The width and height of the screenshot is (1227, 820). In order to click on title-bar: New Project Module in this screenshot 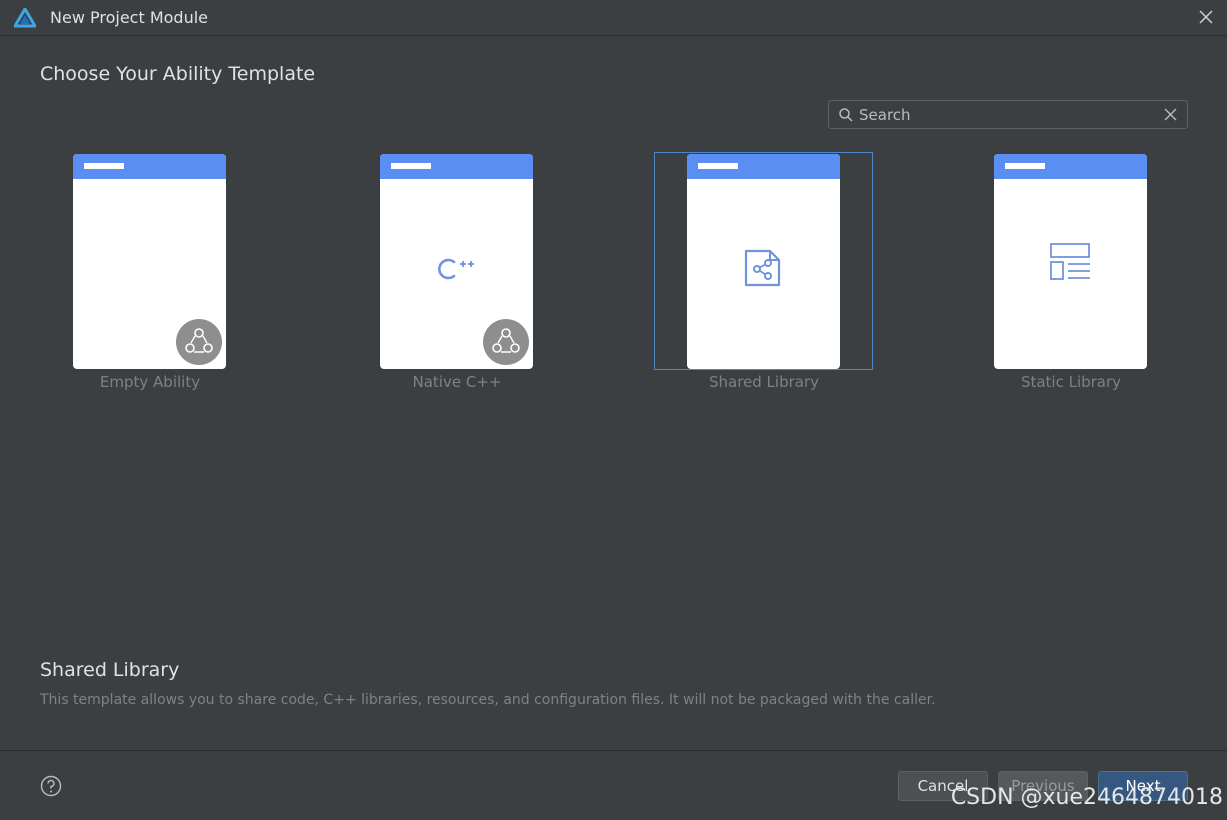, I will do `click(613, 18)`.